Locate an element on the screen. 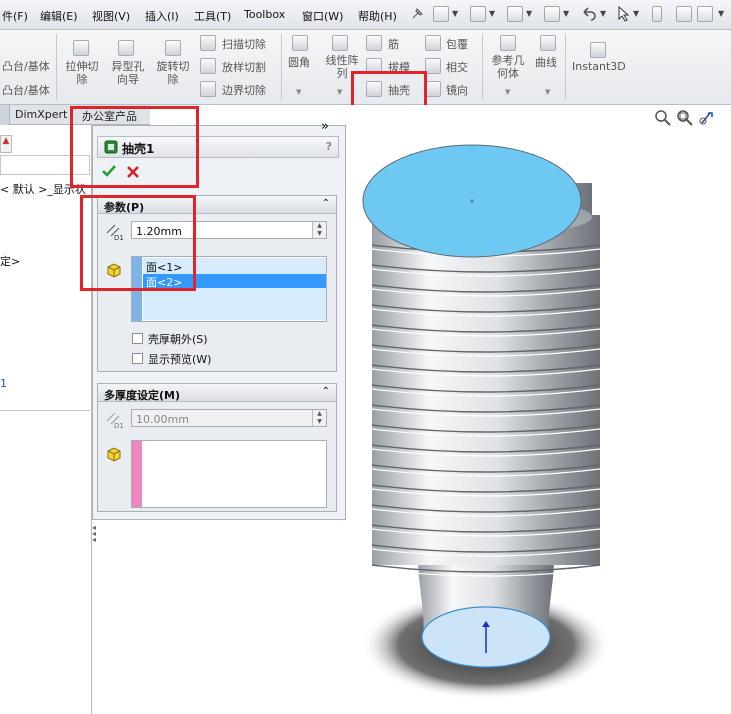 This screenshot has height=714, width=731. menu-help: 帮助(H) is located at coordinates (377, 16).